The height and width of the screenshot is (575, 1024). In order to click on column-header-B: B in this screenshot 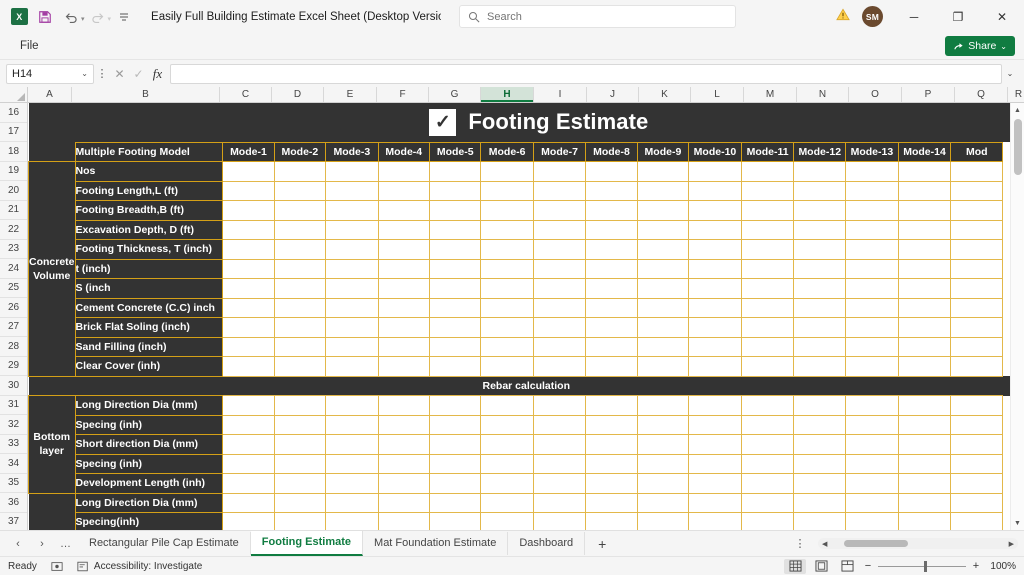, I will do `click(146, 94)`.